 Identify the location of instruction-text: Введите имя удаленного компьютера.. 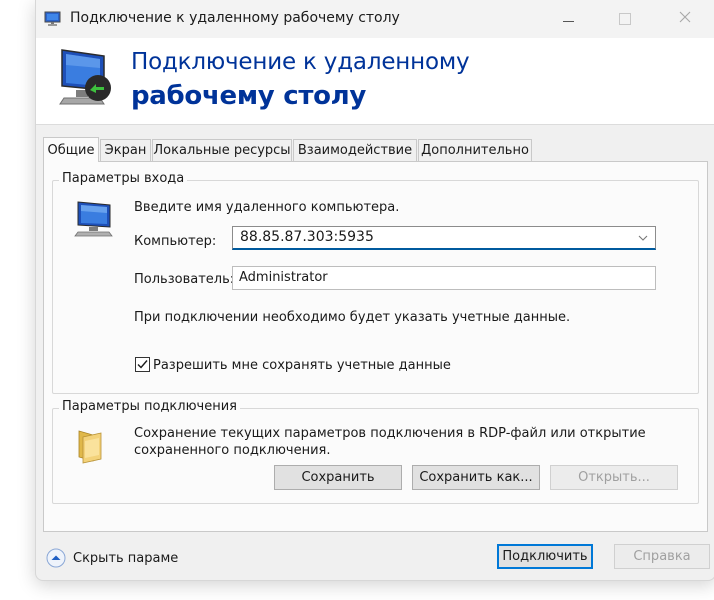
(267, 207).